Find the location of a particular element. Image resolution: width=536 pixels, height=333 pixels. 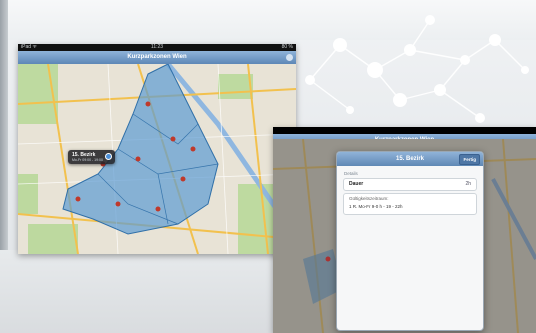

callout-subtitle: Mo-Fr 09:00 - 19:00 is located at coordinates (87, 160).